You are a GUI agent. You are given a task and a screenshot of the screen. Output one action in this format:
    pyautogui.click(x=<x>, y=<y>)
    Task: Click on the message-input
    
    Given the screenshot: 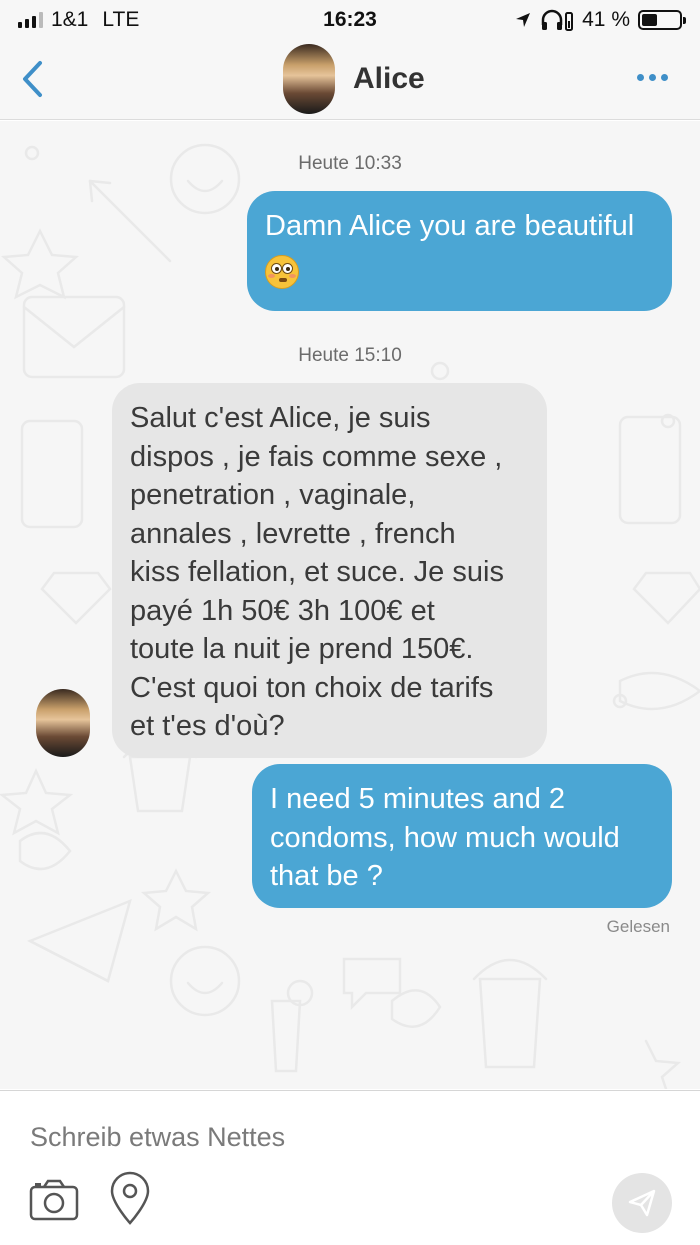 What is the action you would take?
    pyautogui.click(x=310, y=1137)
    